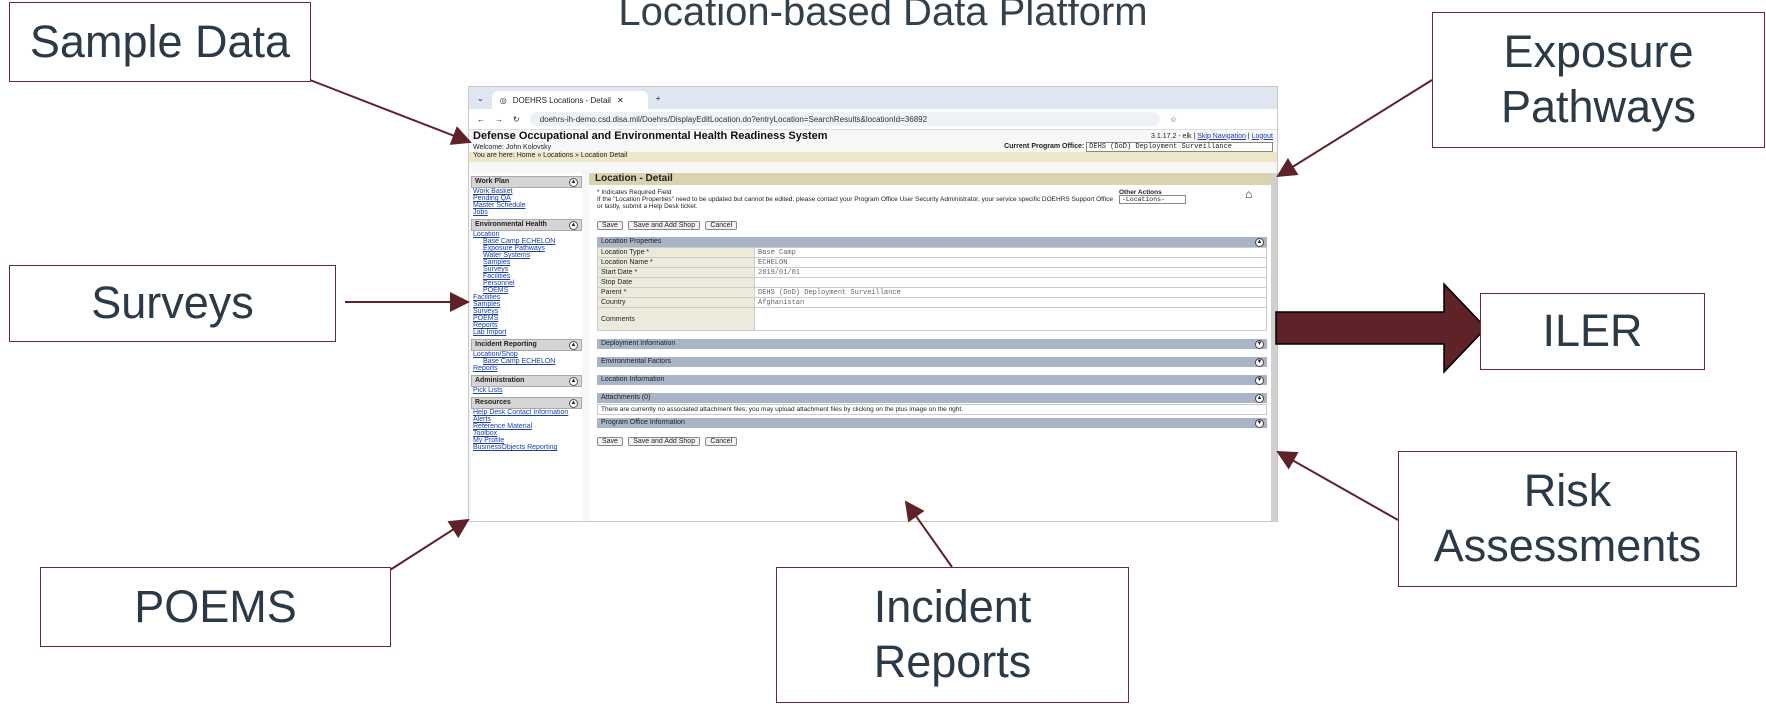 The height and width of the screenshot is (704, 1766). Describe the element at coordinates (390, 112) in the screenshot. I see `arrow-sample-data` at that location.